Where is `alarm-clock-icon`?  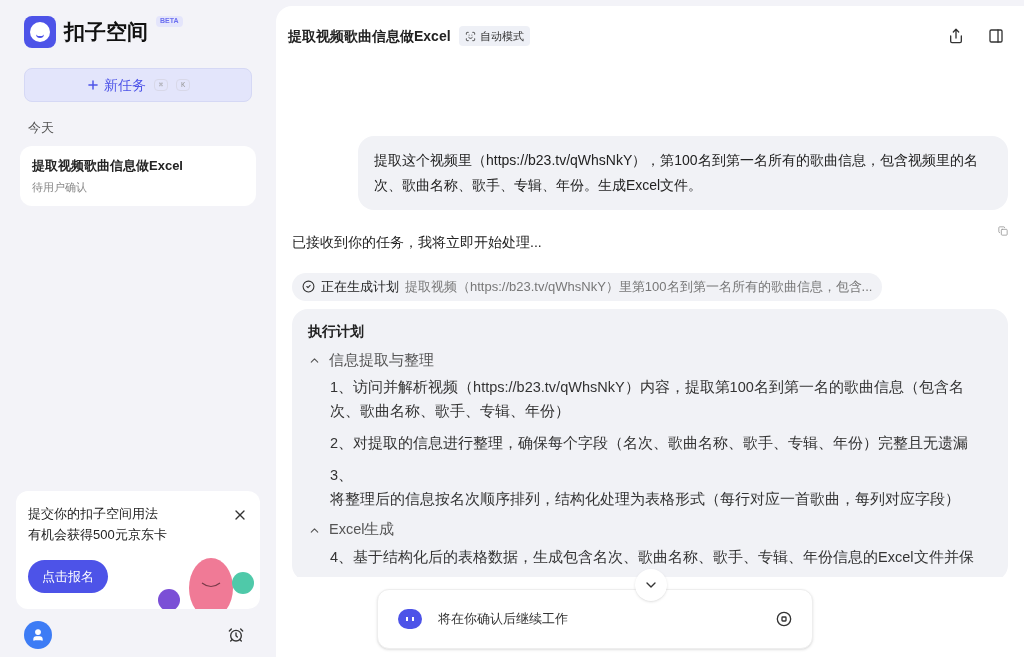 alarm-clock-icon is located at coordinates (236, 635).